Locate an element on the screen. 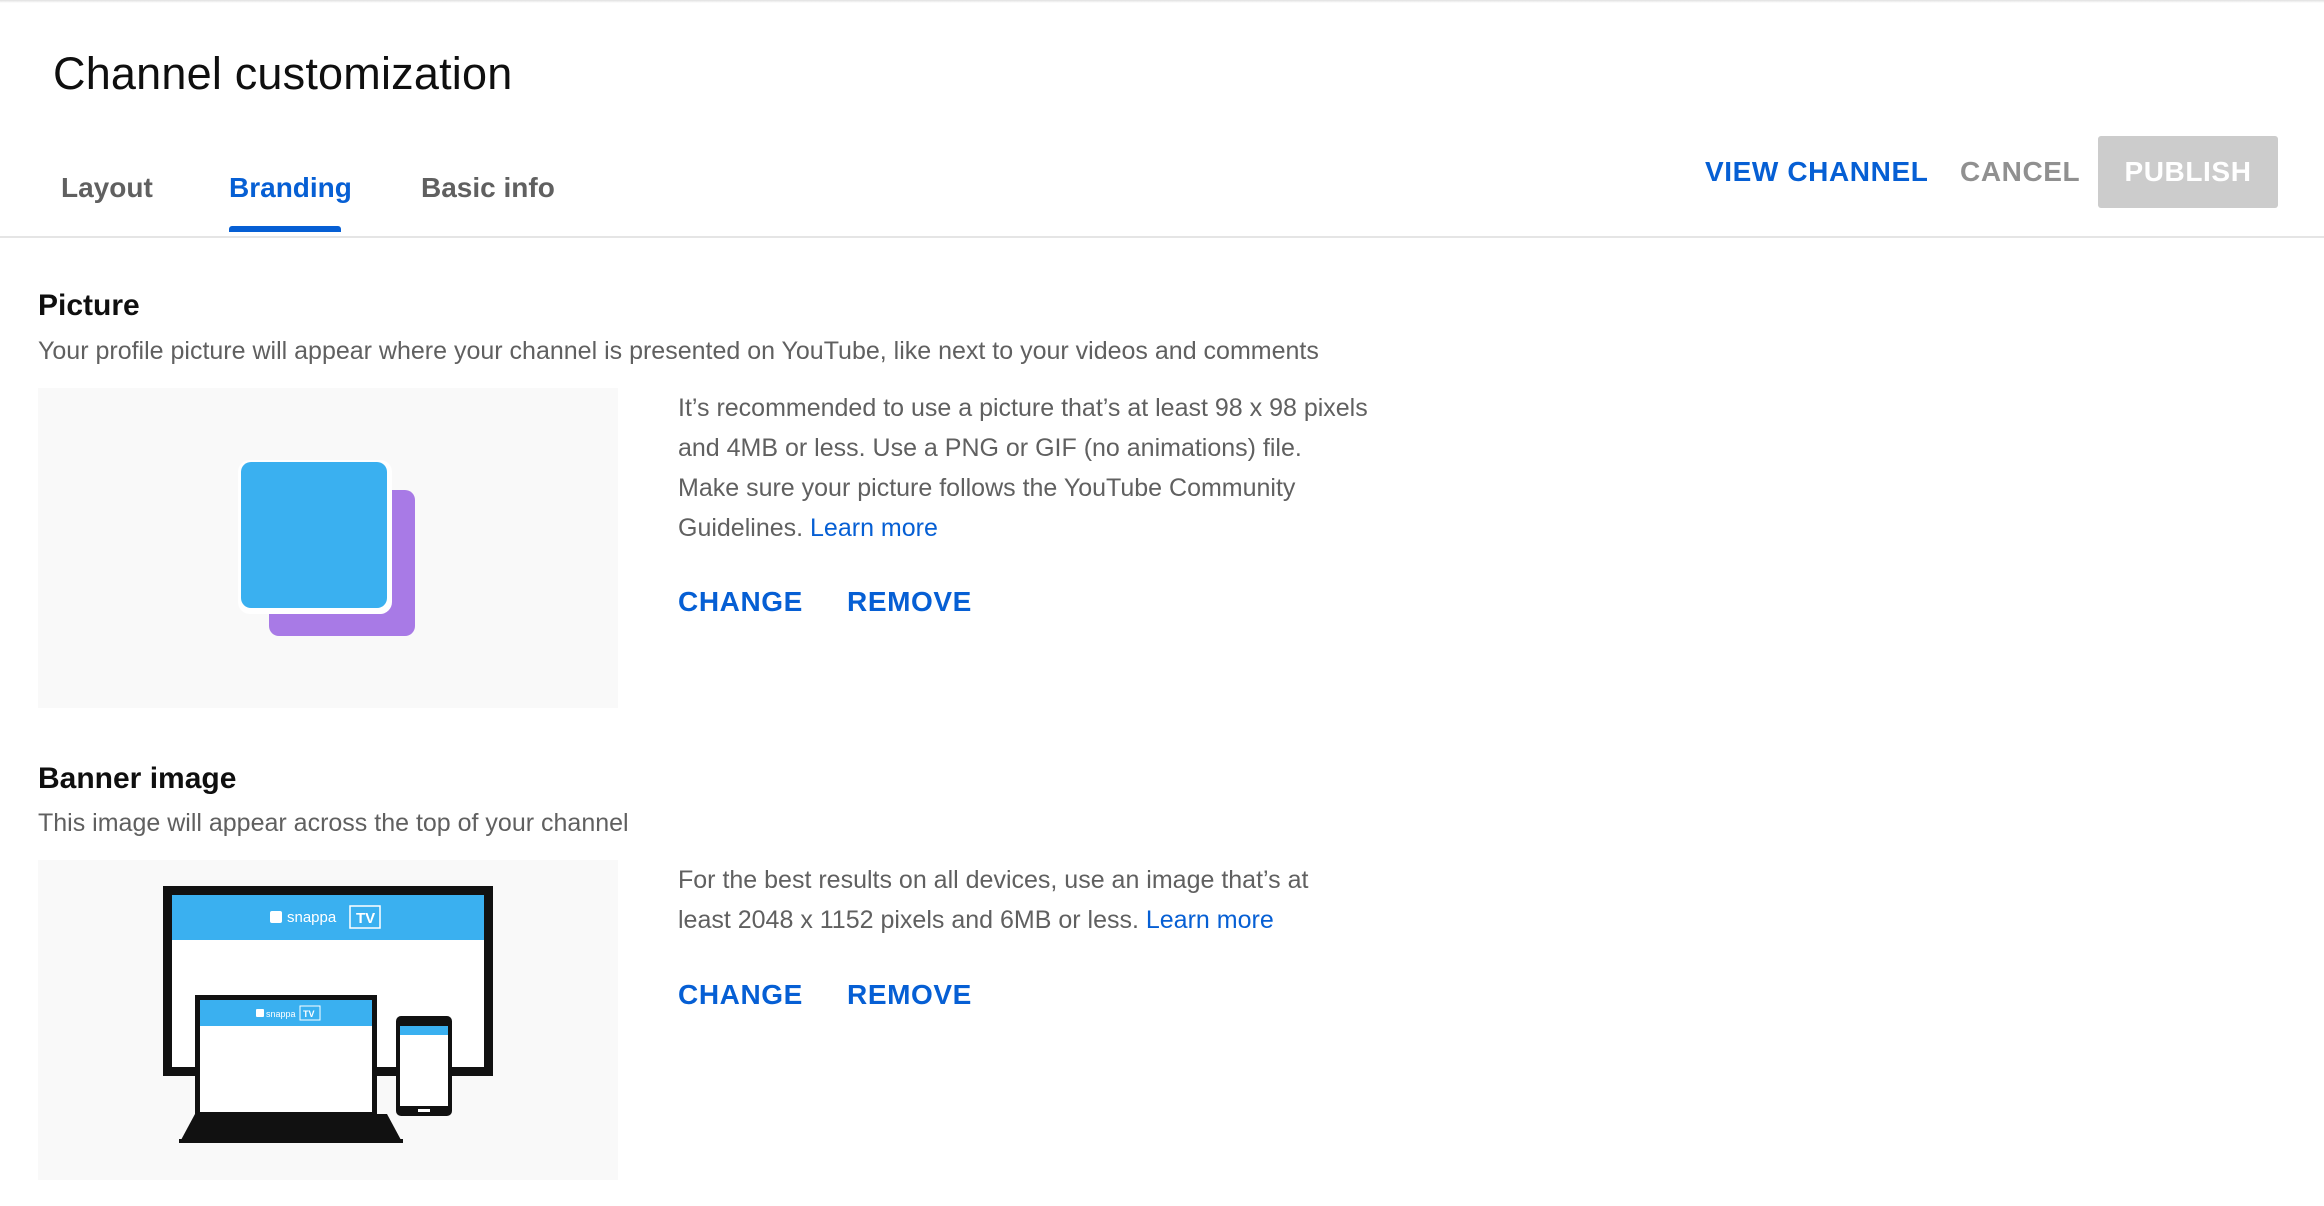  banner-change-button: CHANGE is located at coordinates (740, 995).